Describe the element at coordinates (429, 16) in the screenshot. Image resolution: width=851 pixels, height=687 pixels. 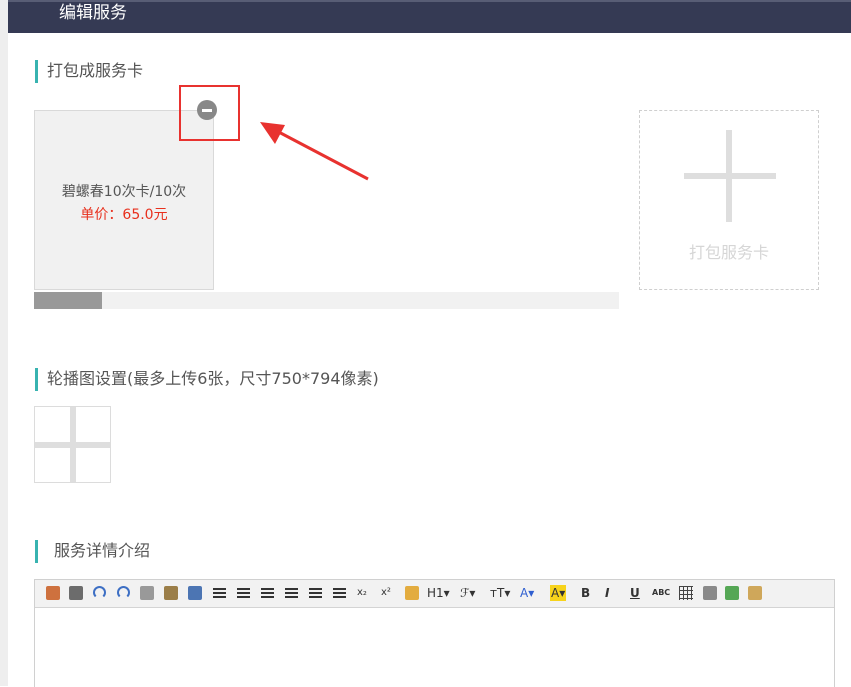
I see `page-header: 编辑服务` at that location.